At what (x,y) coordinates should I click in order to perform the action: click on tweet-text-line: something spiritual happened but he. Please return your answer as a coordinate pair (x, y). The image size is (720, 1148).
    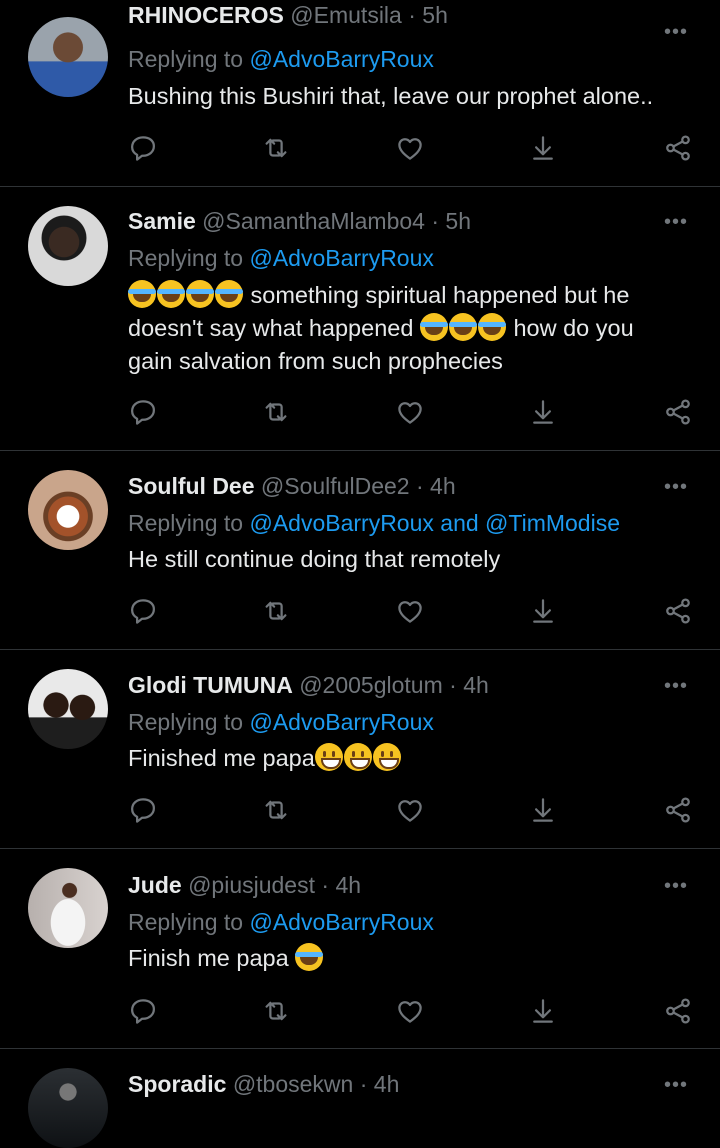
    Looking at the image, I should click on (408, 295).